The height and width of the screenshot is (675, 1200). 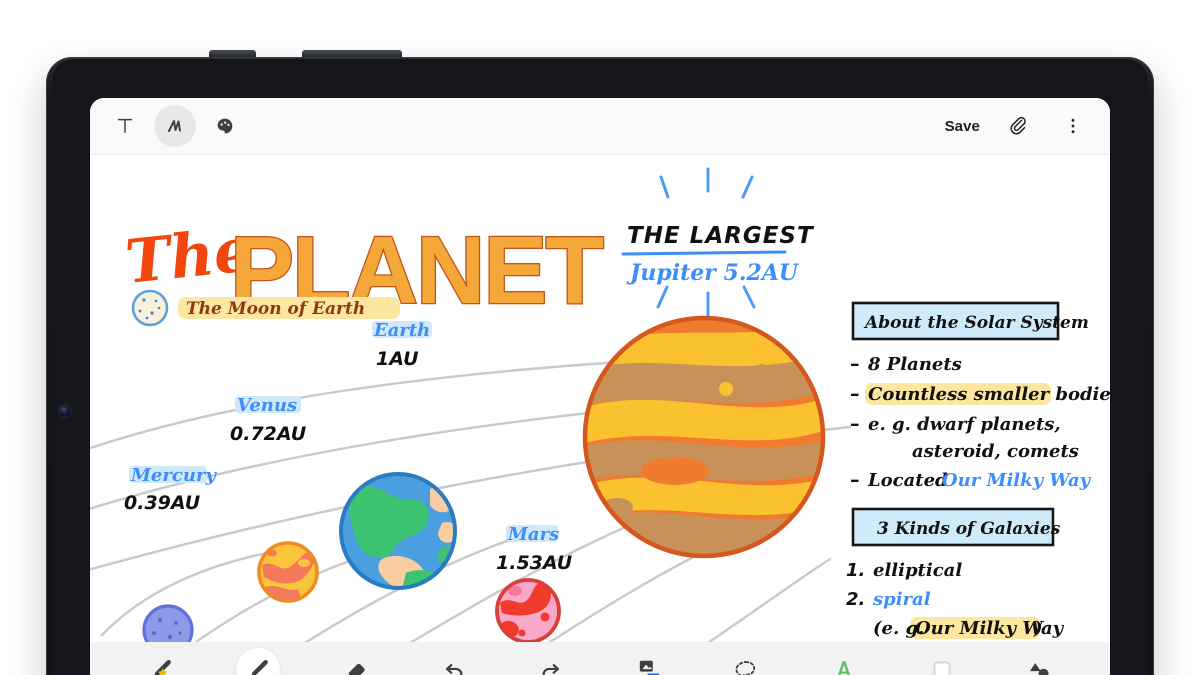 I want to click on moon-chip-label: The Moon of Earth, so click(x=275, y=309).